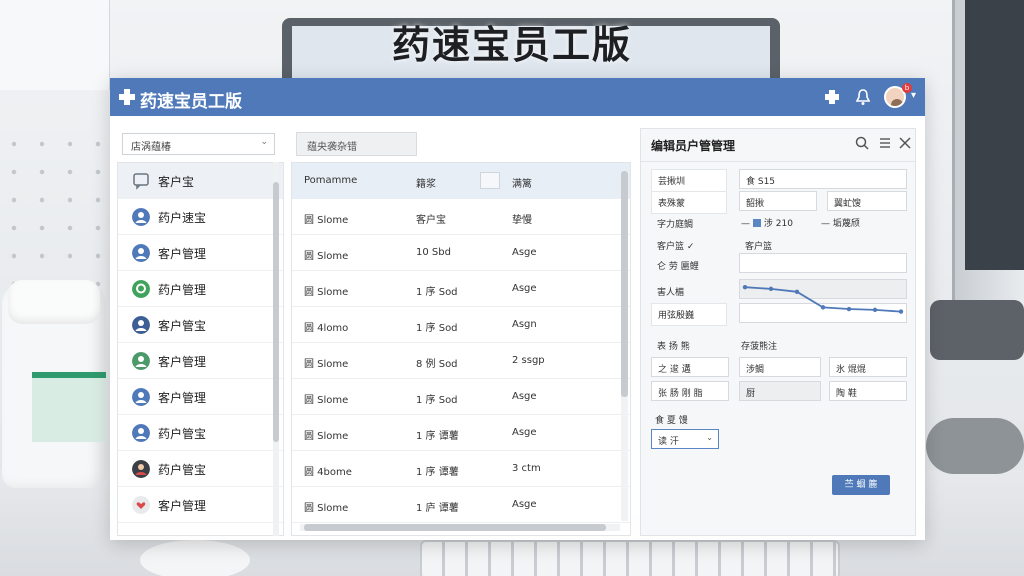 This screenshot has height=576, width=1024. I want to click on trend-chart, so click(823, 299).